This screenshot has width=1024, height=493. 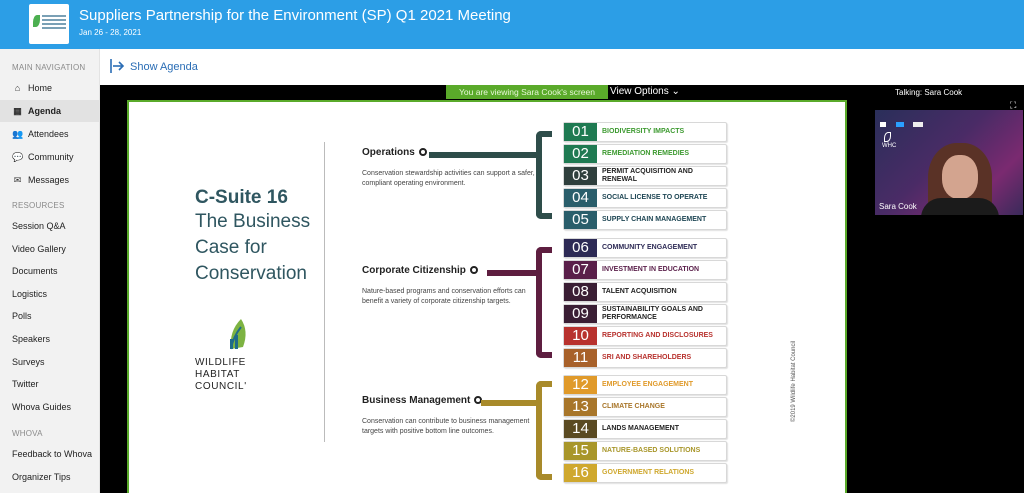 I want to click on sidebar-item-label: Community, so click(x=51, y=157).